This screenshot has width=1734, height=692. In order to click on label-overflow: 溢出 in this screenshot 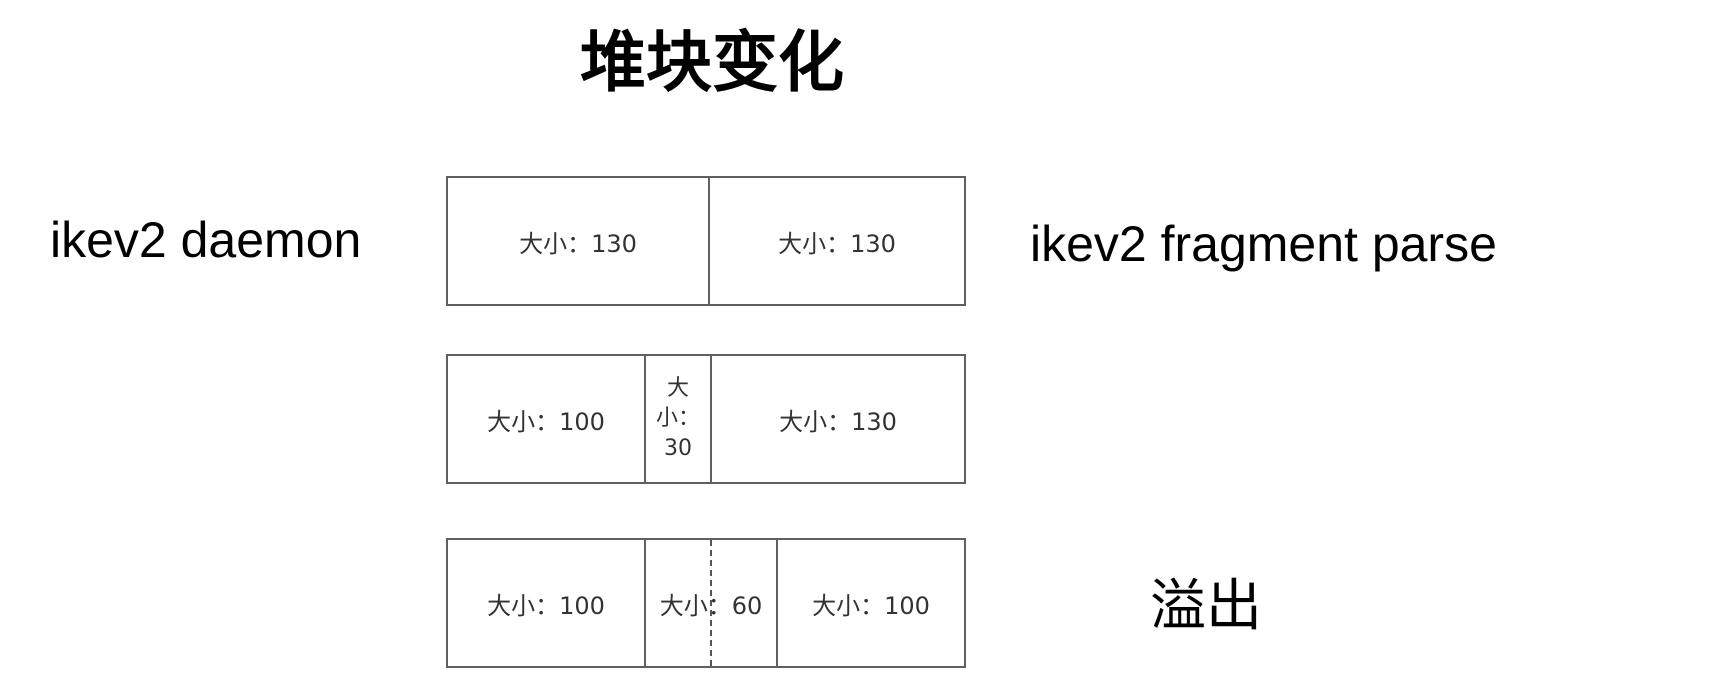, I will do `click(1206, 606)`.